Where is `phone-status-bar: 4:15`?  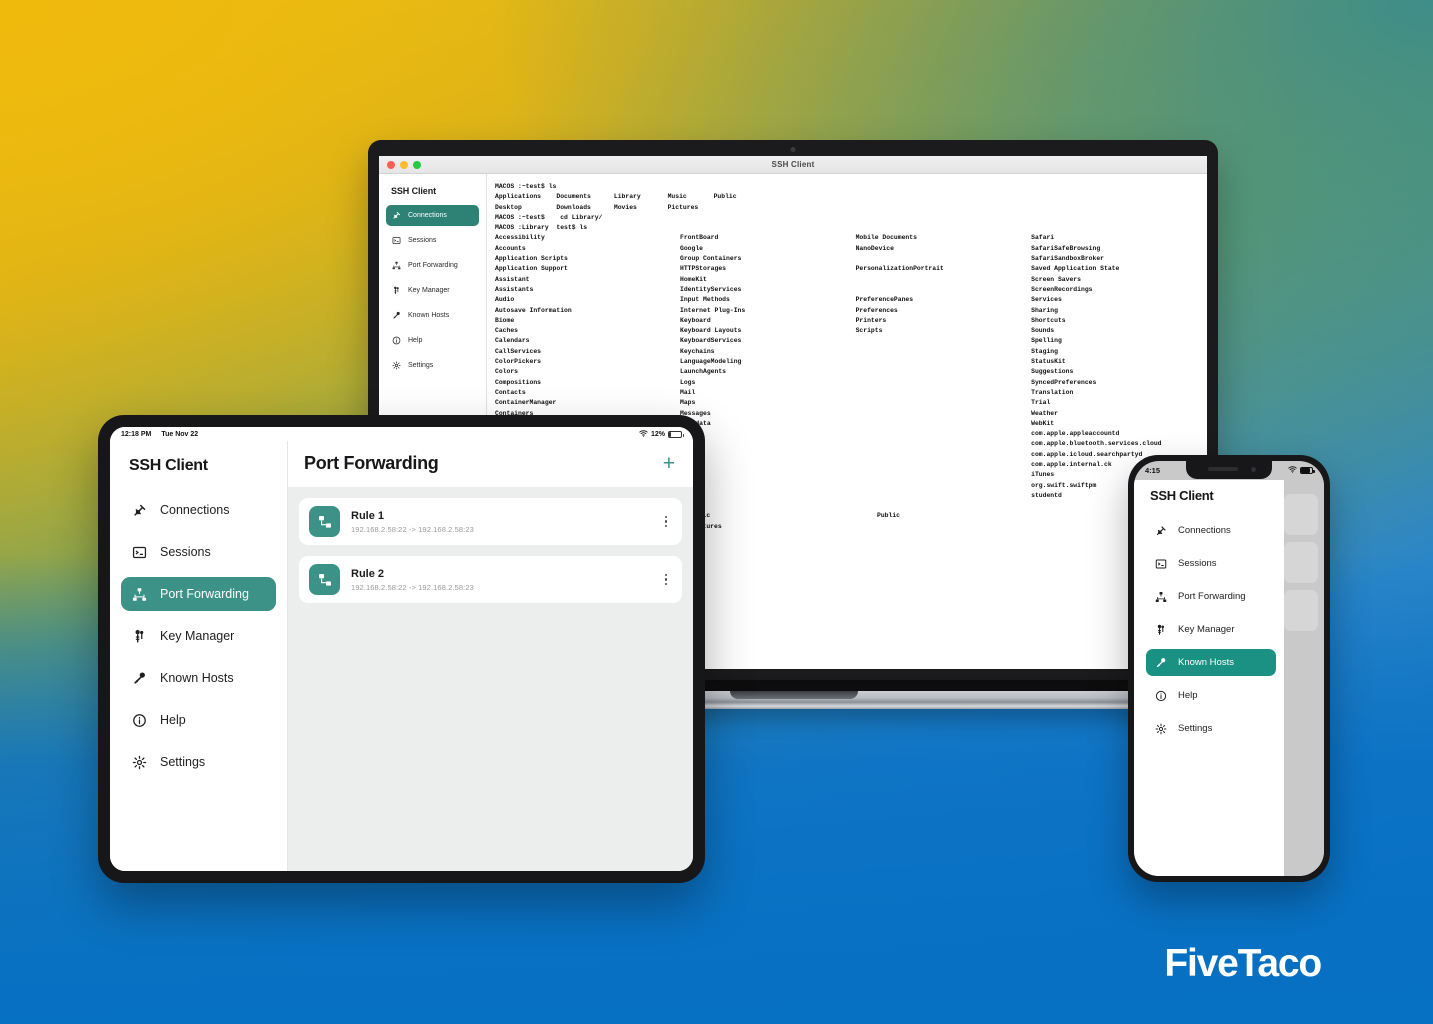
phone-status-bar: 4:15 is located at coordinates (1229, 470).